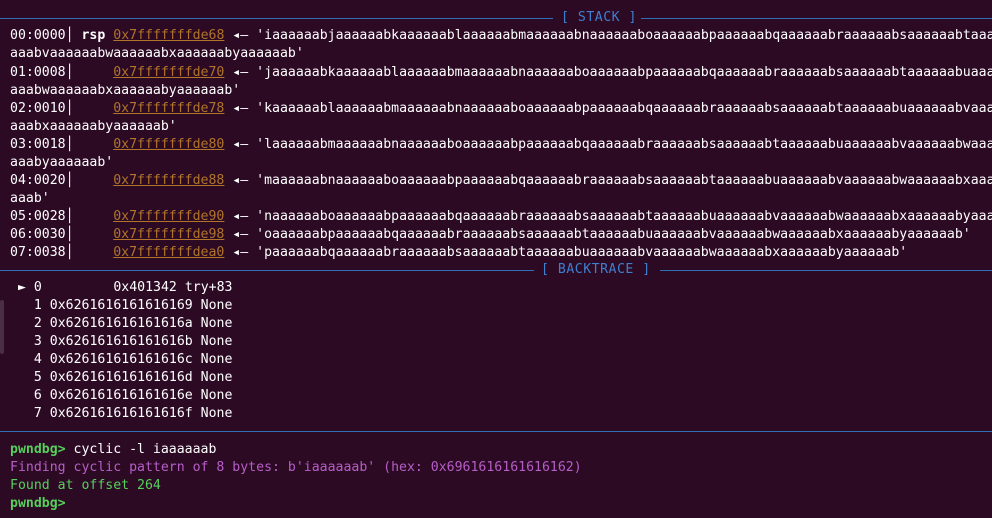 Image resolution: width=992 pixels, height=518 pixels. I want to click on stack-value-wrap: aaabxaaaaaabyaaaaaab', so click(93, 126).